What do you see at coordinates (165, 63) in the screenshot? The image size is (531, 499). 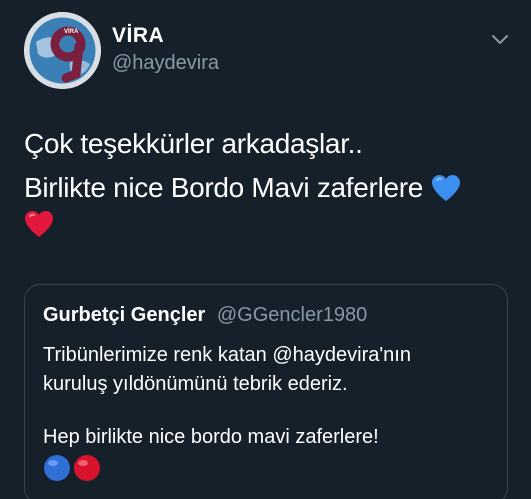 I see `user-handle: @haydevira` at bounding box center [165, 63].